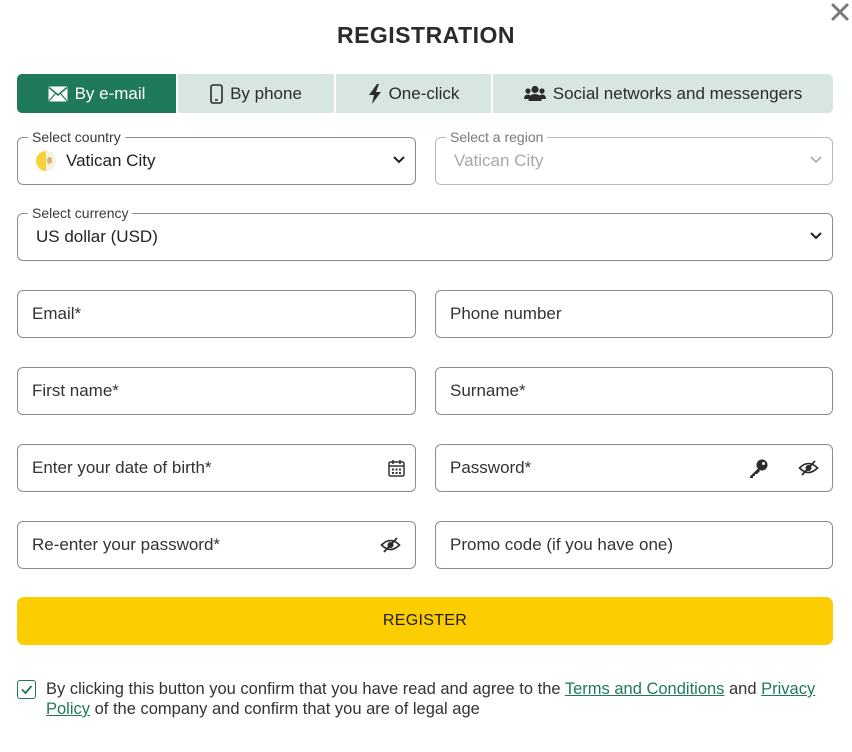 The height and width of the screenshot is (752, 852). I want to click on tab-label: Social networks and messengers, so click(677, 93).